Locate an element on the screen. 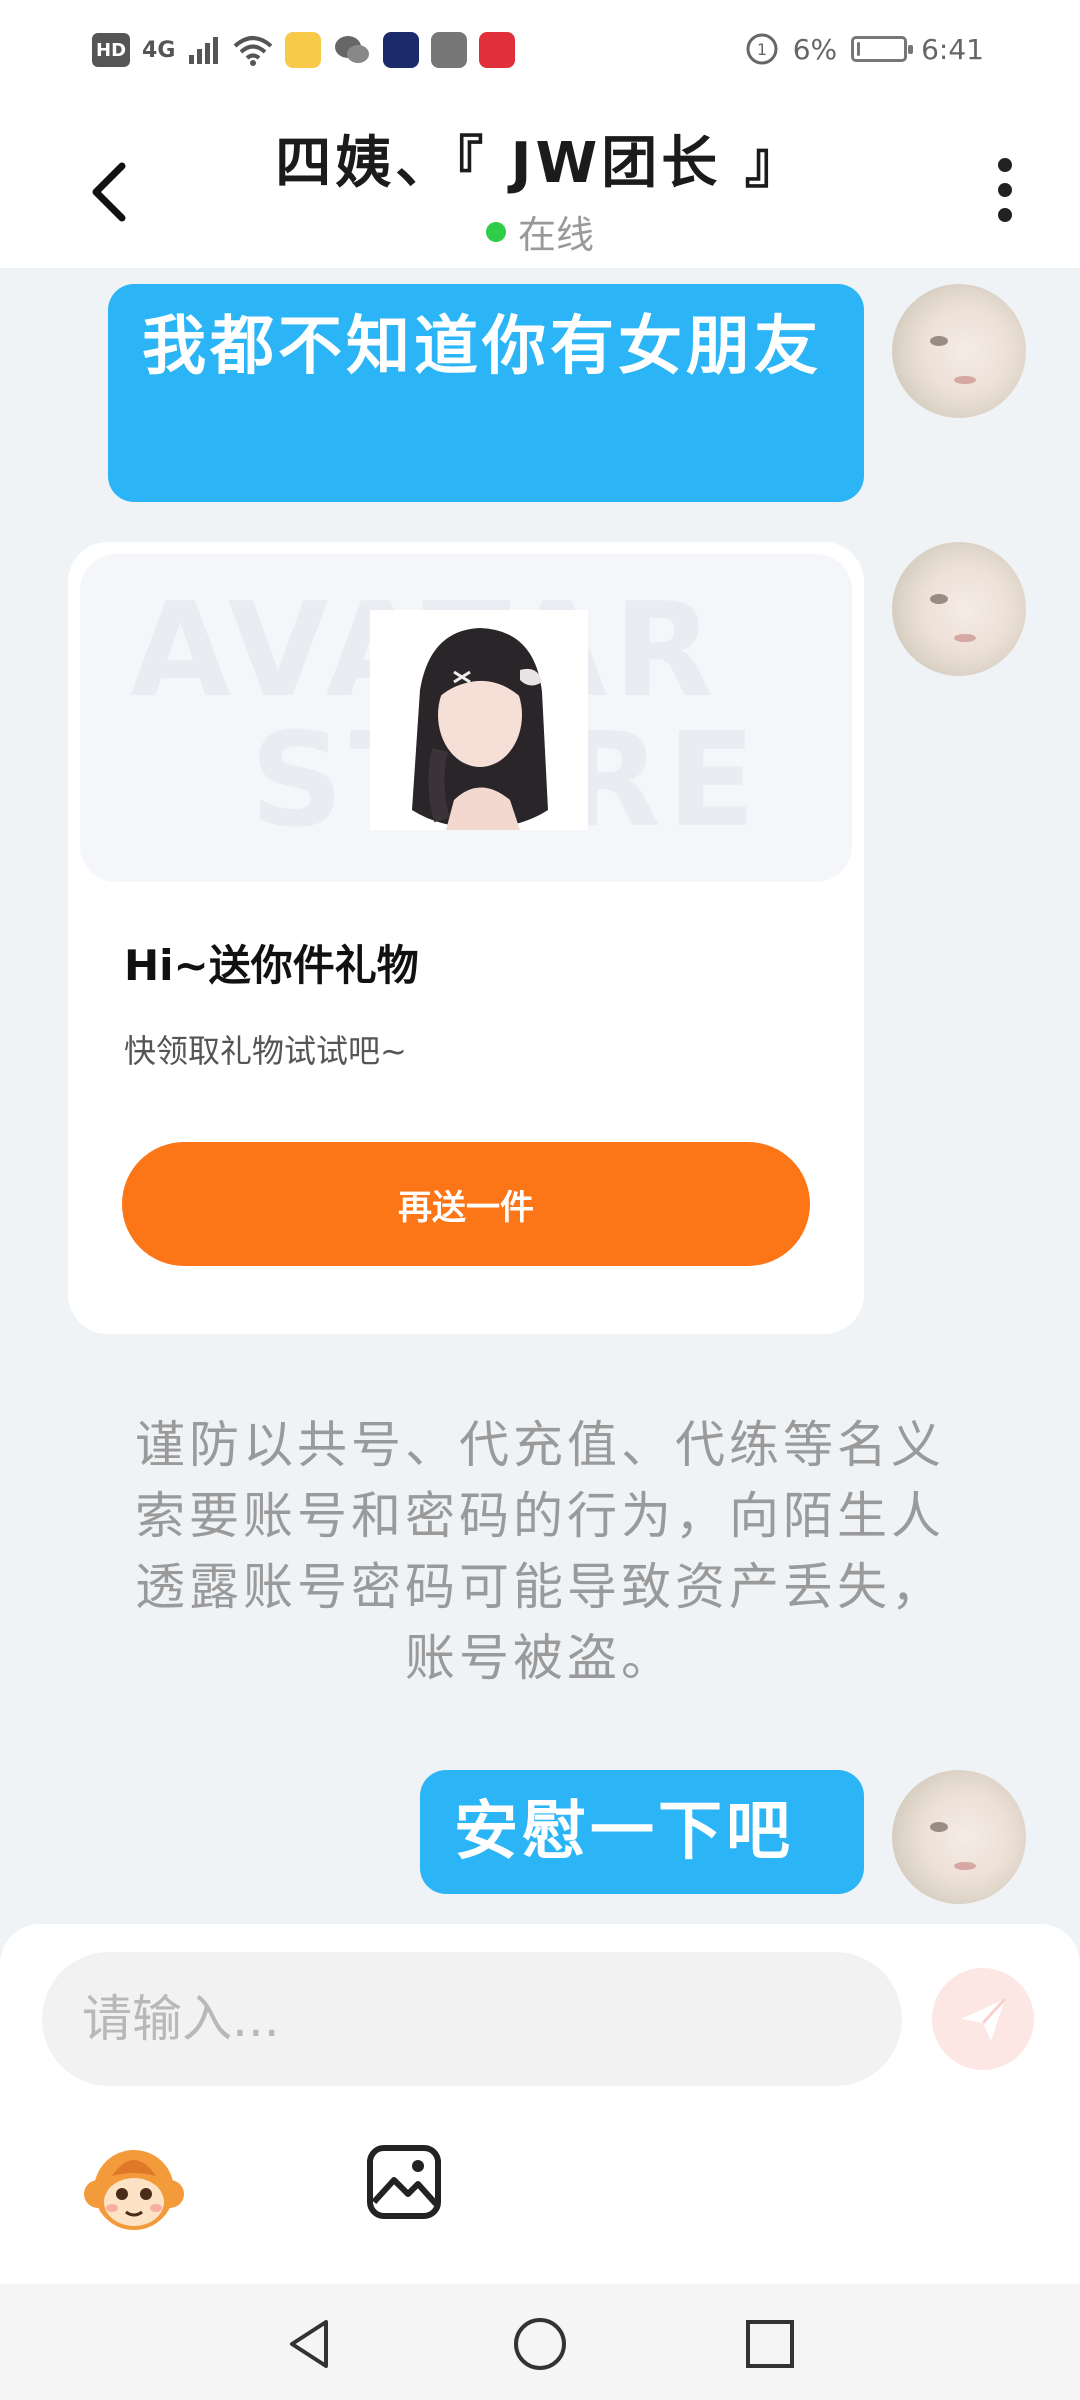 The height and width of the screenshot is (2400, 1080). gift-banner: AVATAR STORE is located at coordinates (466, 718).